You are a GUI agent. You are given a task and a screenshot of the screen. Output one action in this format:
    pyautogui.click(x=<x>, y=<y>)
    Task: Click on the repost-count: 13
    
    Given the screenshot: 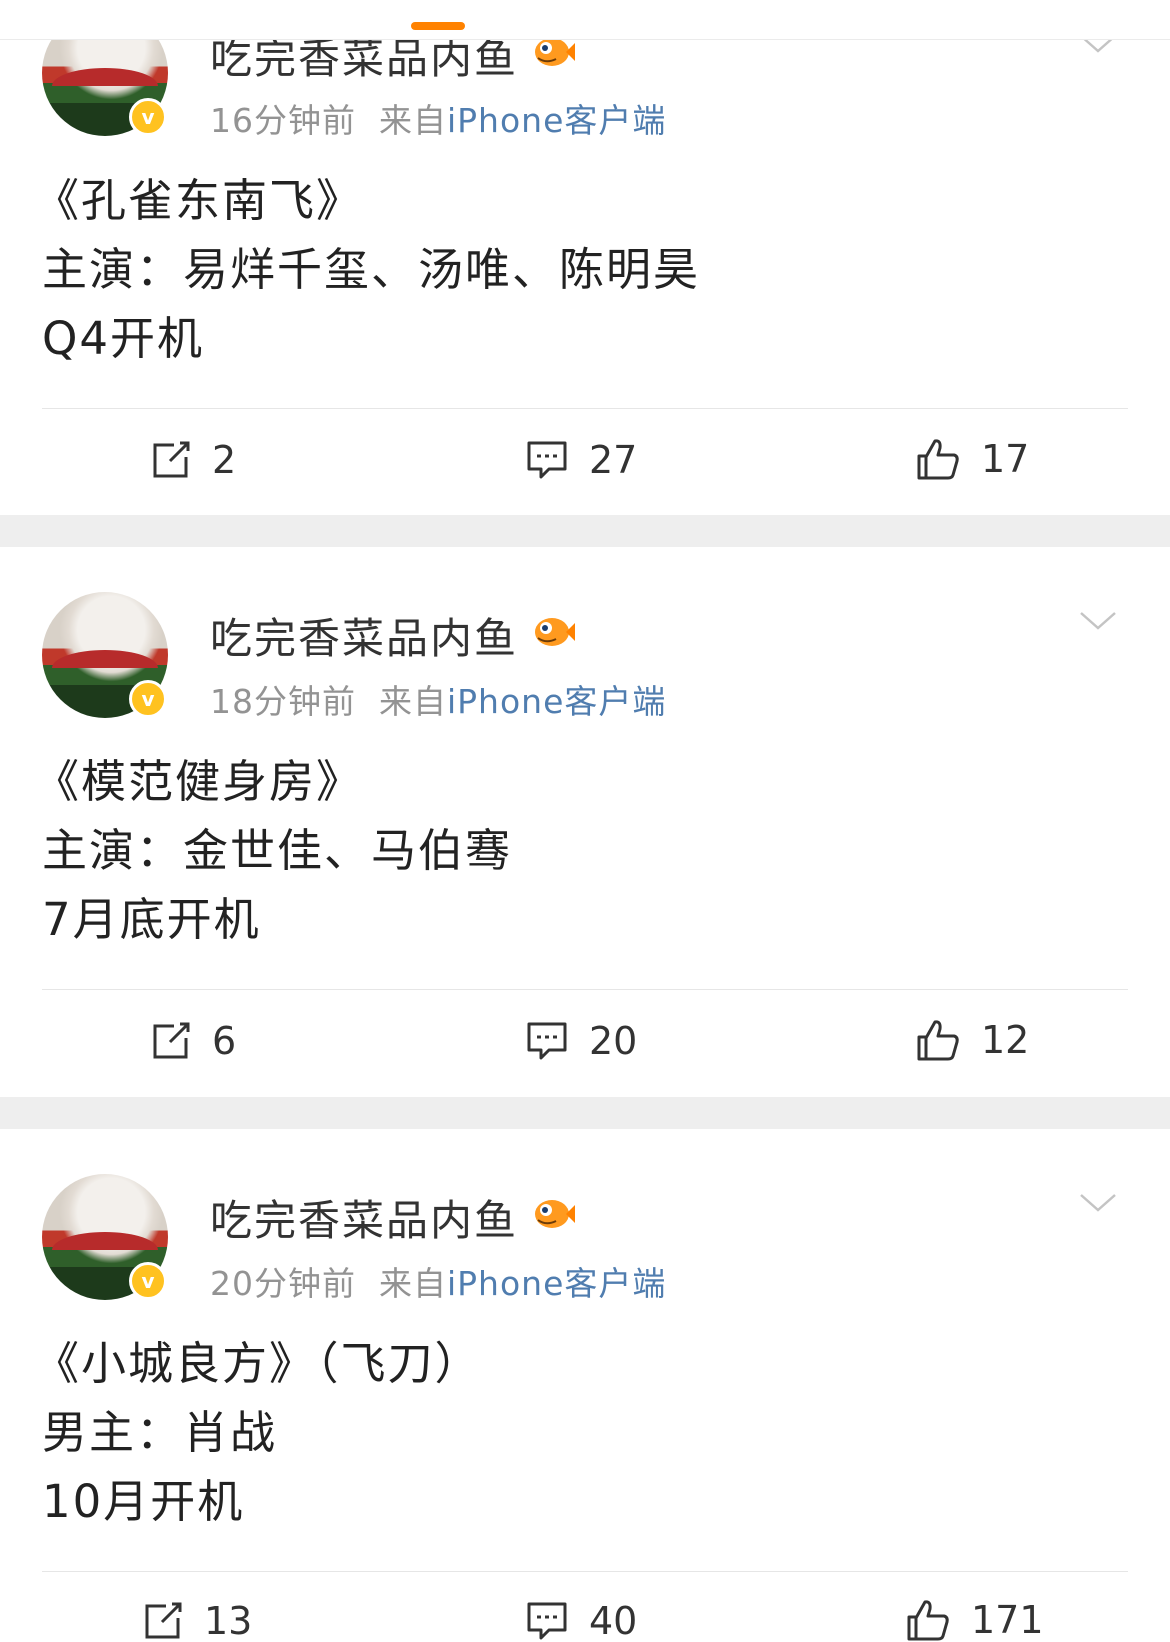 What is the action you would take?
    pyautogui.click(x=228, y=1620)
    